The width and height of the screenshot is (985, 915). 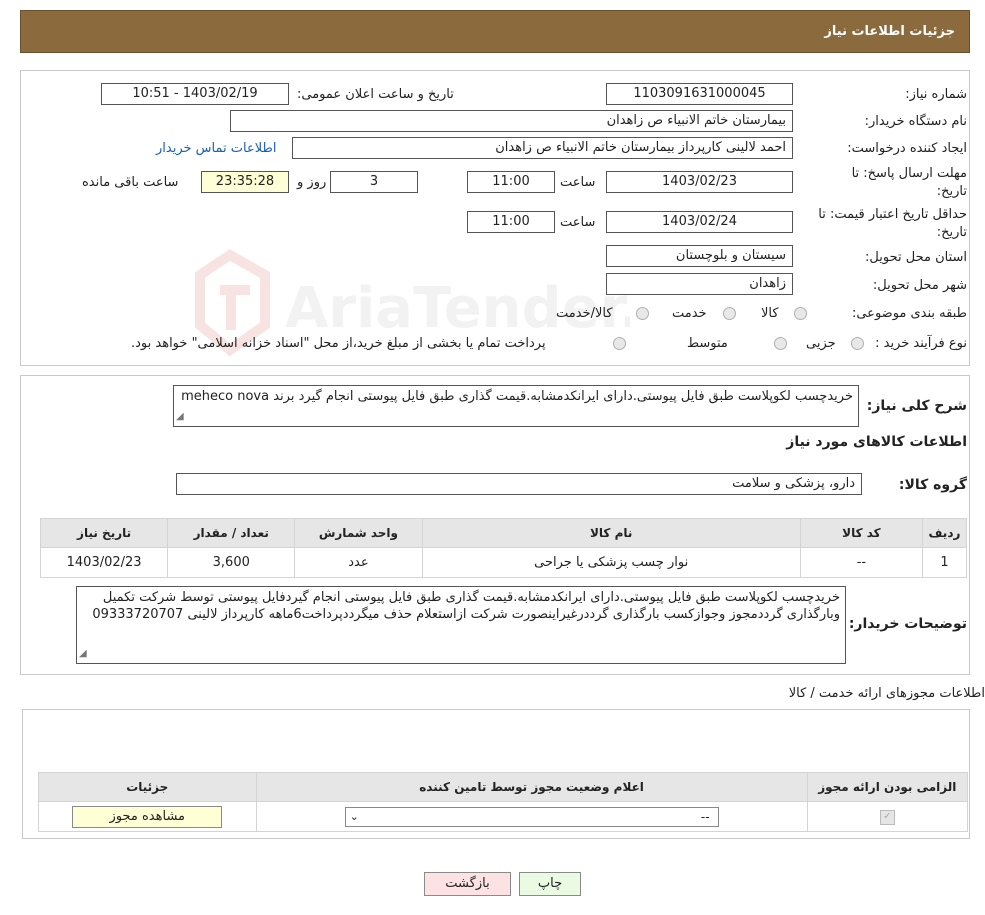 I want to click on back-button: بازگشت, so click(x=467, y=884).